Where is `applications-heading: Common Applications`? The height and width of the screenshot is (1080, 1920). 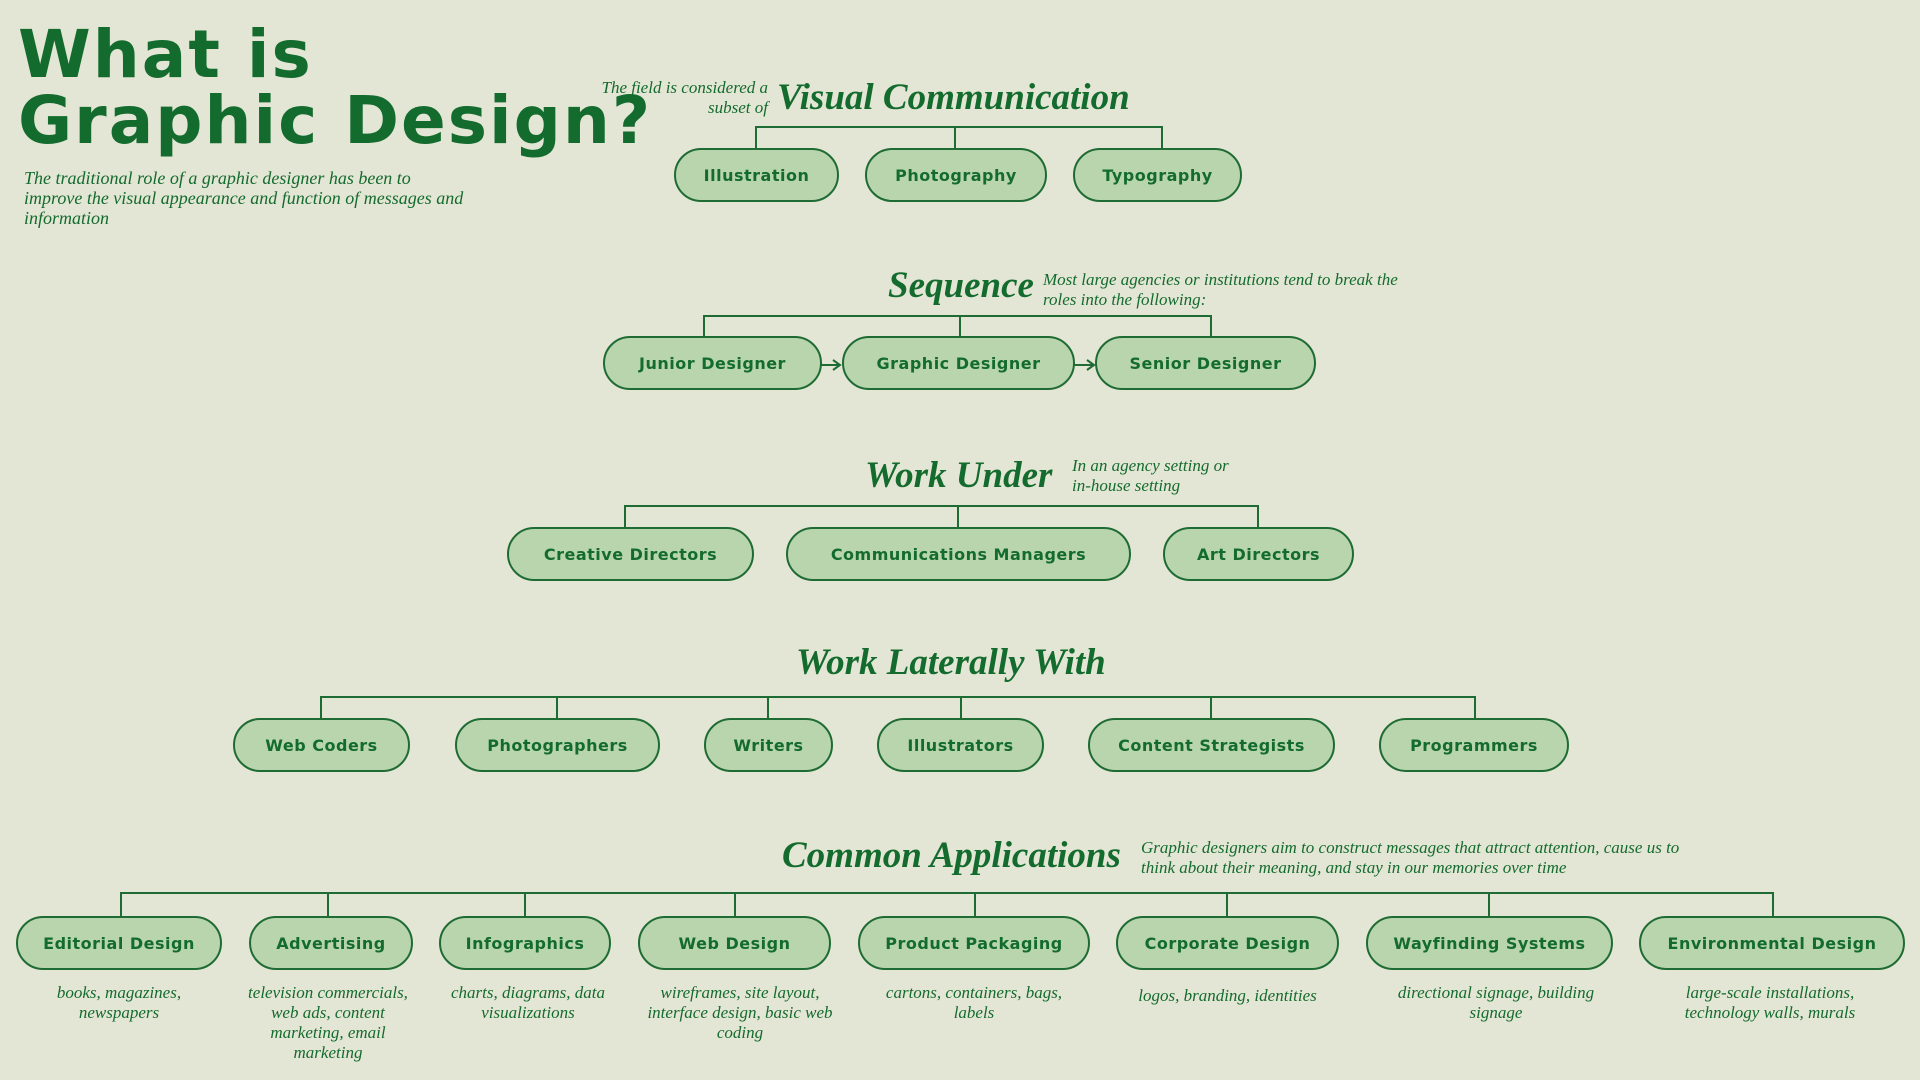
applications-heading: Common Applications is located at coordinates (951, 855).